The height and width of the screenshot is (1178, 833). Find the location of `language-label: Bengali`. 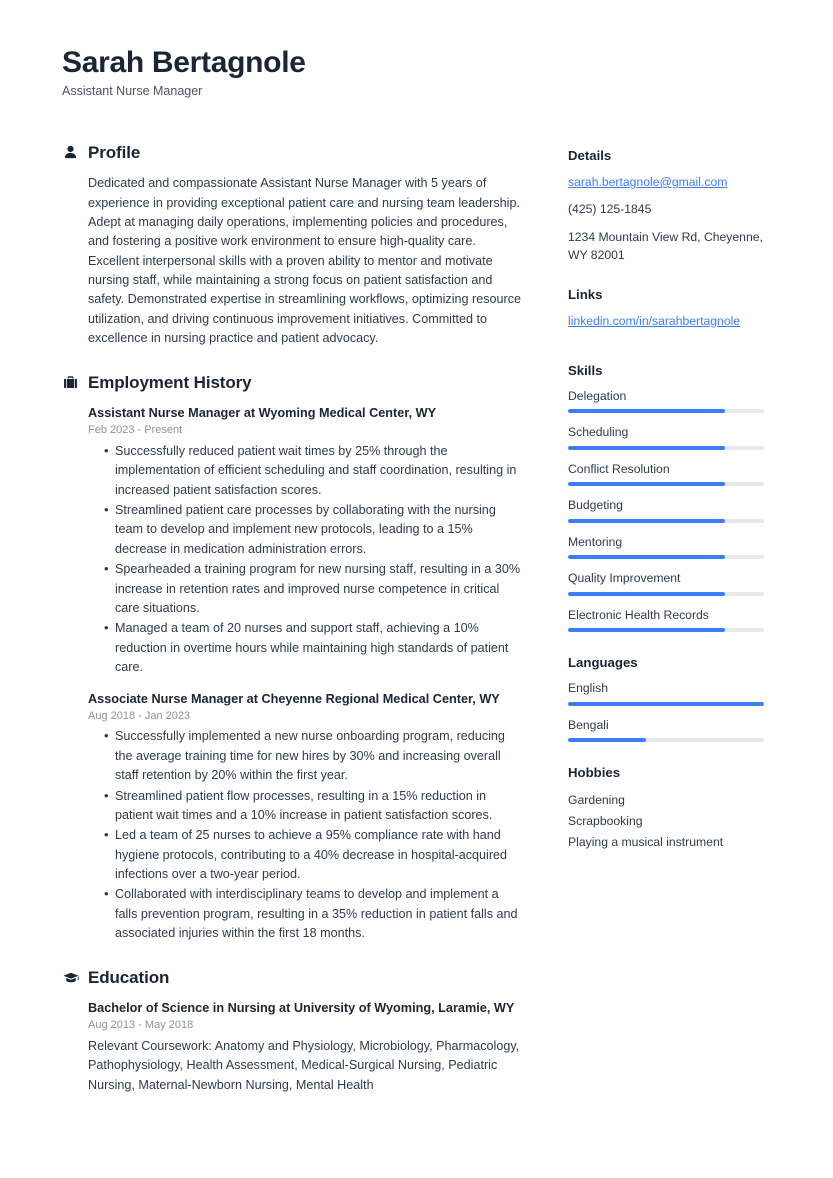

language-label: Bengali is located at coordinates (588, 724).